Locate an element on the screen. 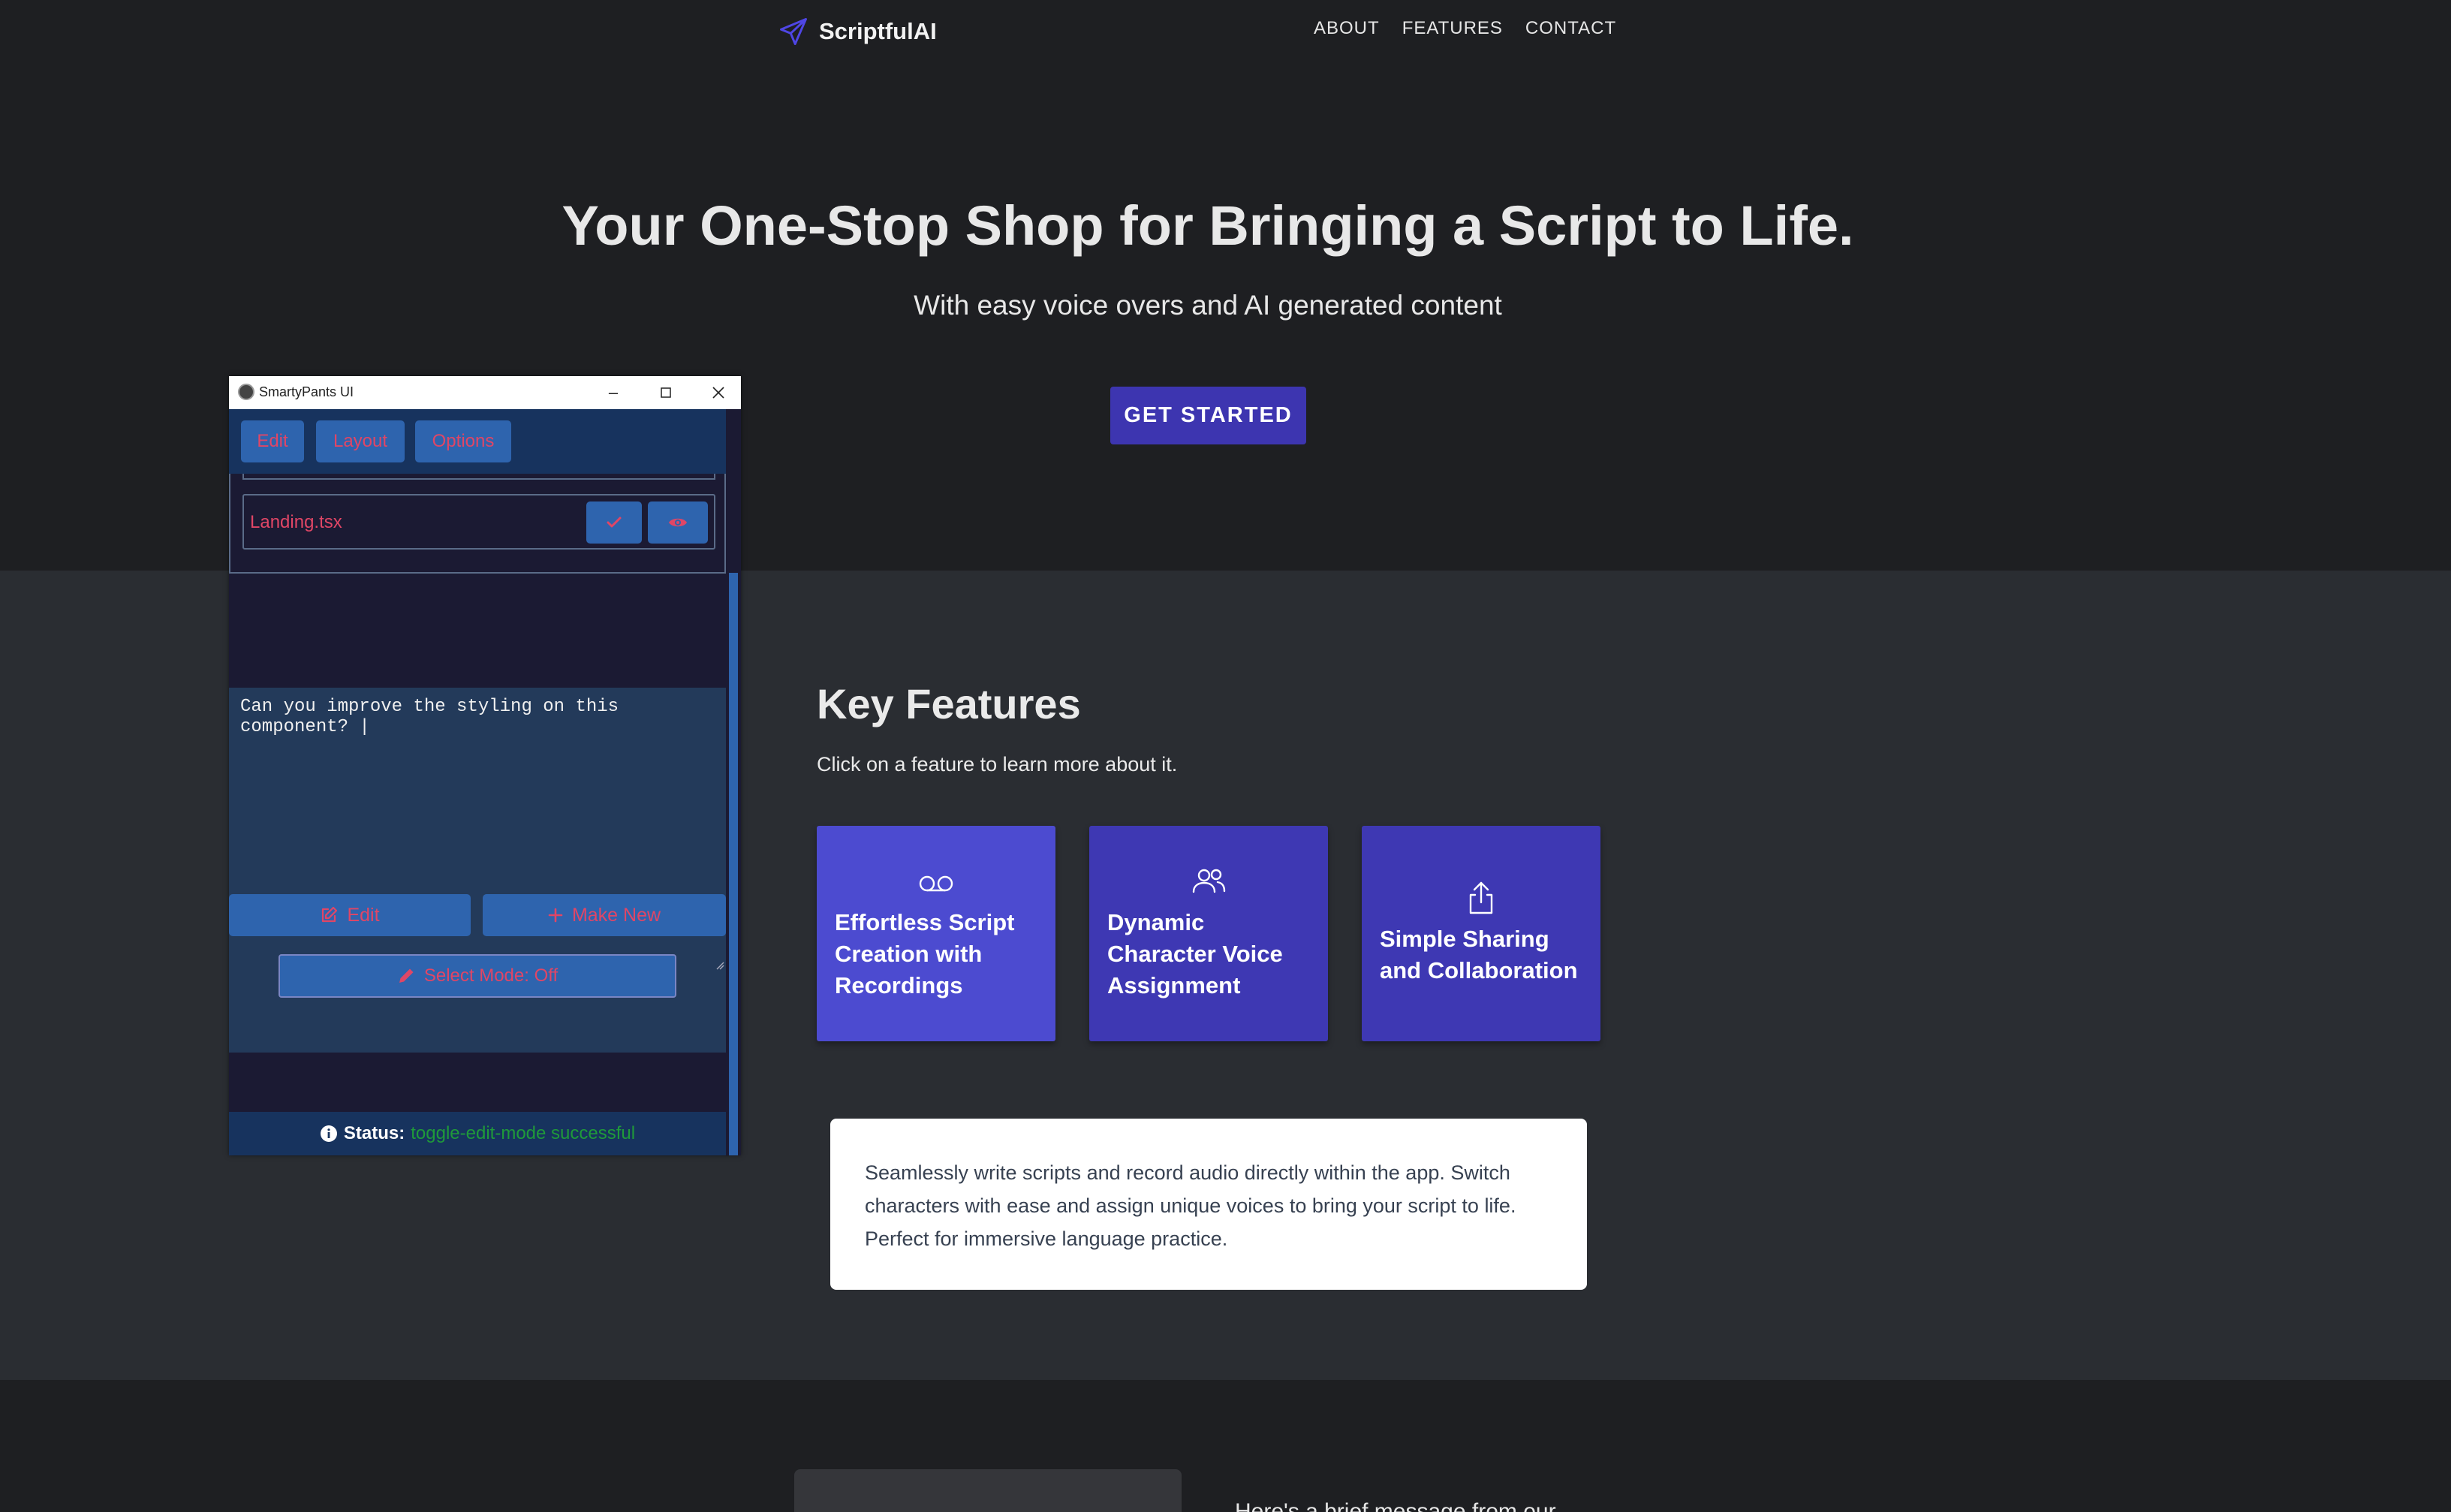 Image resolution: width=2451 pixels, height=1512 pixels. status-label: Status: is located at coordinates (374, 1133).